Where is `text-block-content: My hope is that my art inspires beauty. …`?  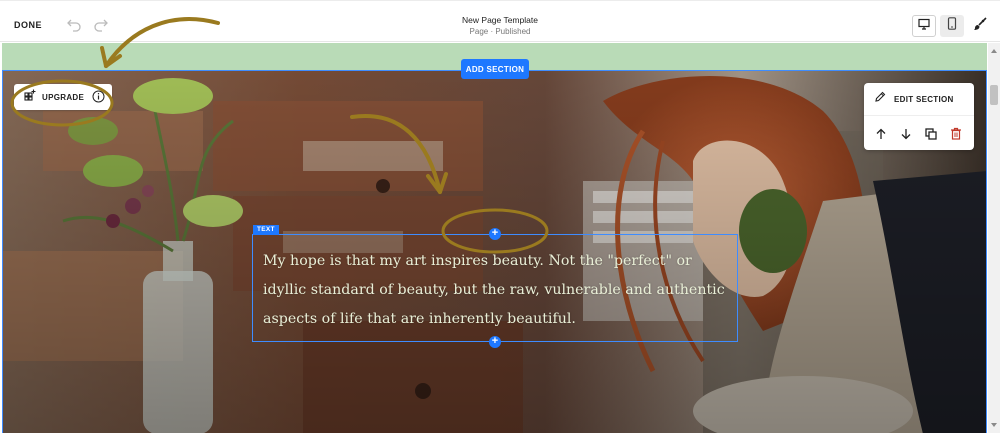 text-block-content: My hope is that my art inspires beauty. … is located at coordinates (498, 290).